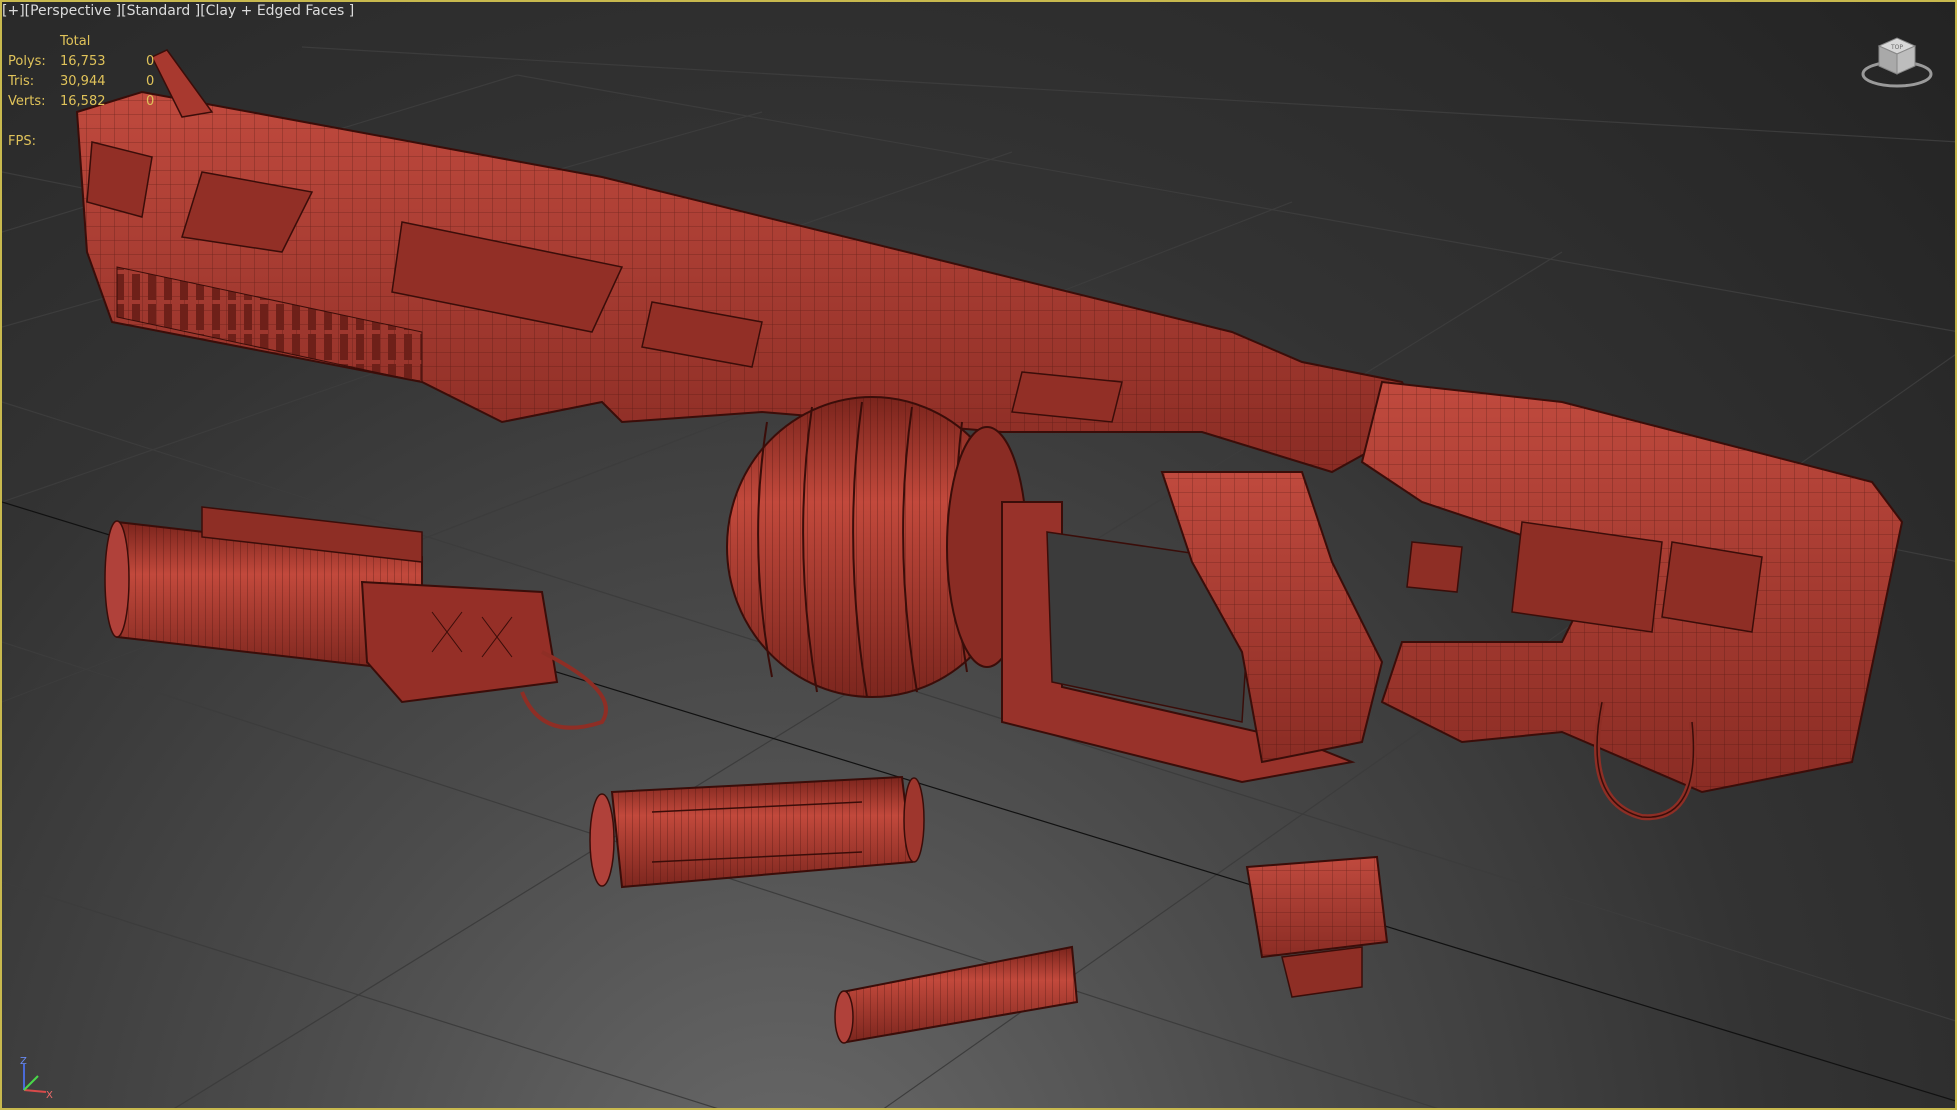 The image size is (1957, 1110). What do you see at coordinates (160, 11) in the screenshot?
I see `viewport-shading-menu: [Standard ]` at bounding box center [160, 11].